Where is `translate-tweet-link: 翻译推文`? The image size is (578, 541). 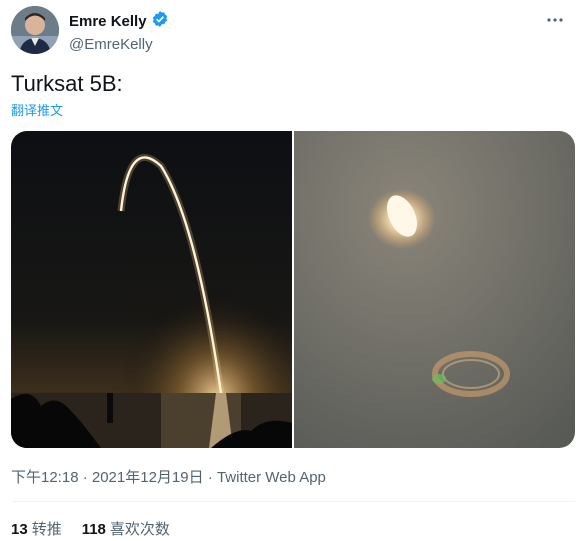
translate-tweet-link: 翻译推文 is located at coordinates (37, 109).